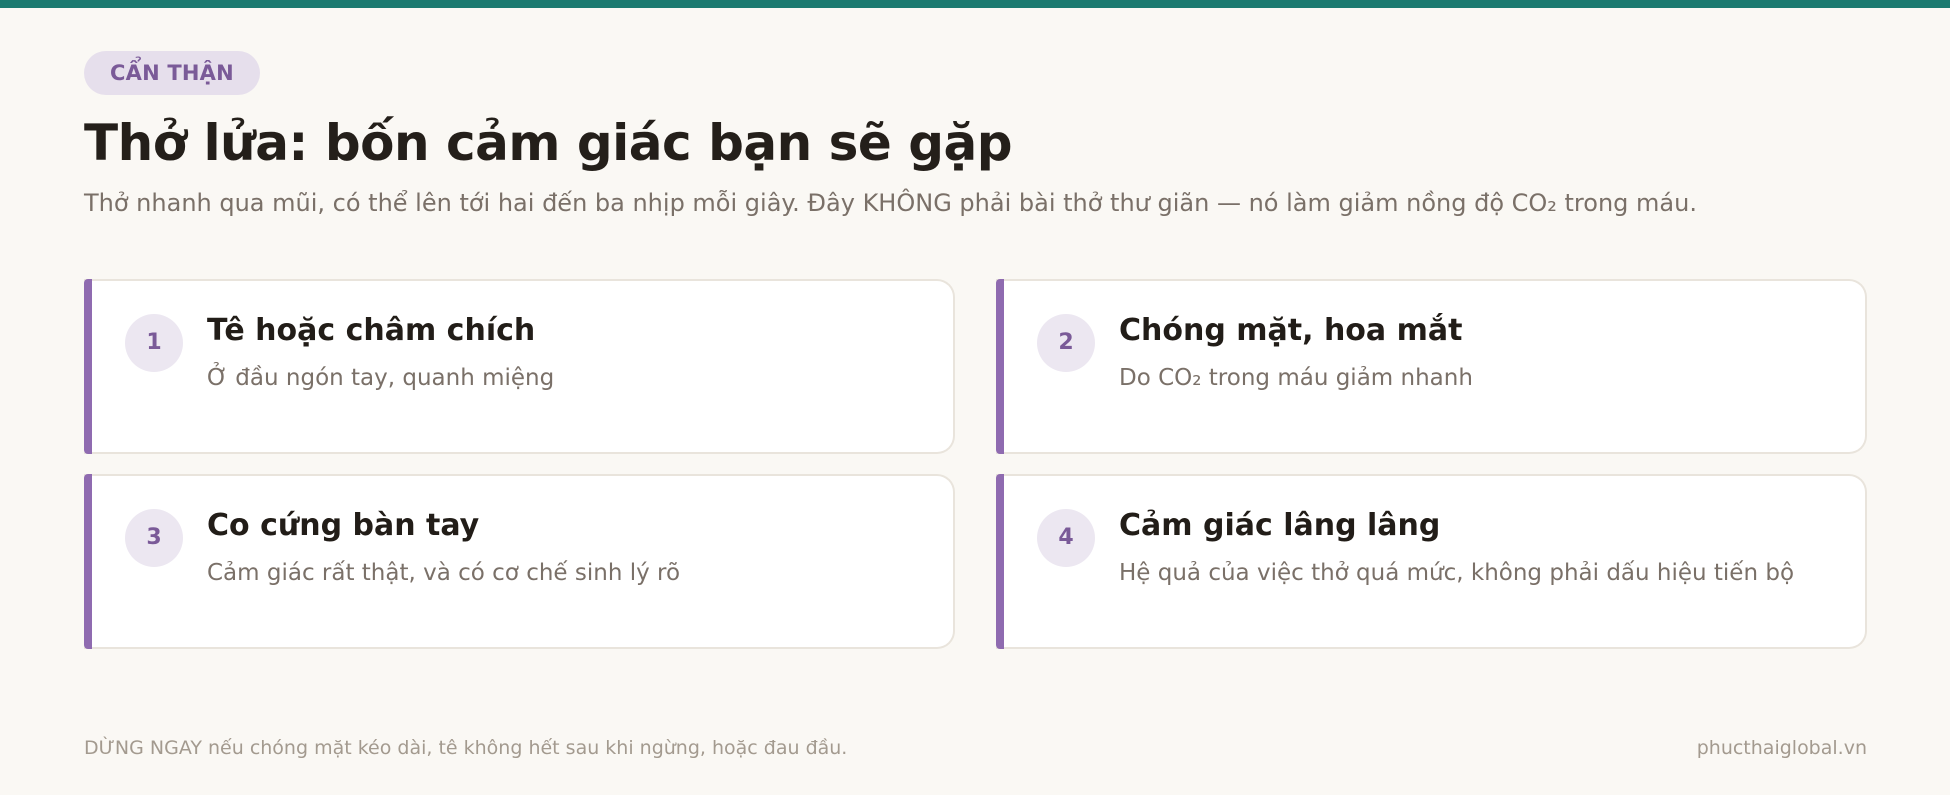 Image resolution: width=1950 pixels, height=795 pixels. Describe the element at coordinates (371, 330) in the screenshot. I see `card-title: Tê hoặc châm chích` at that location.